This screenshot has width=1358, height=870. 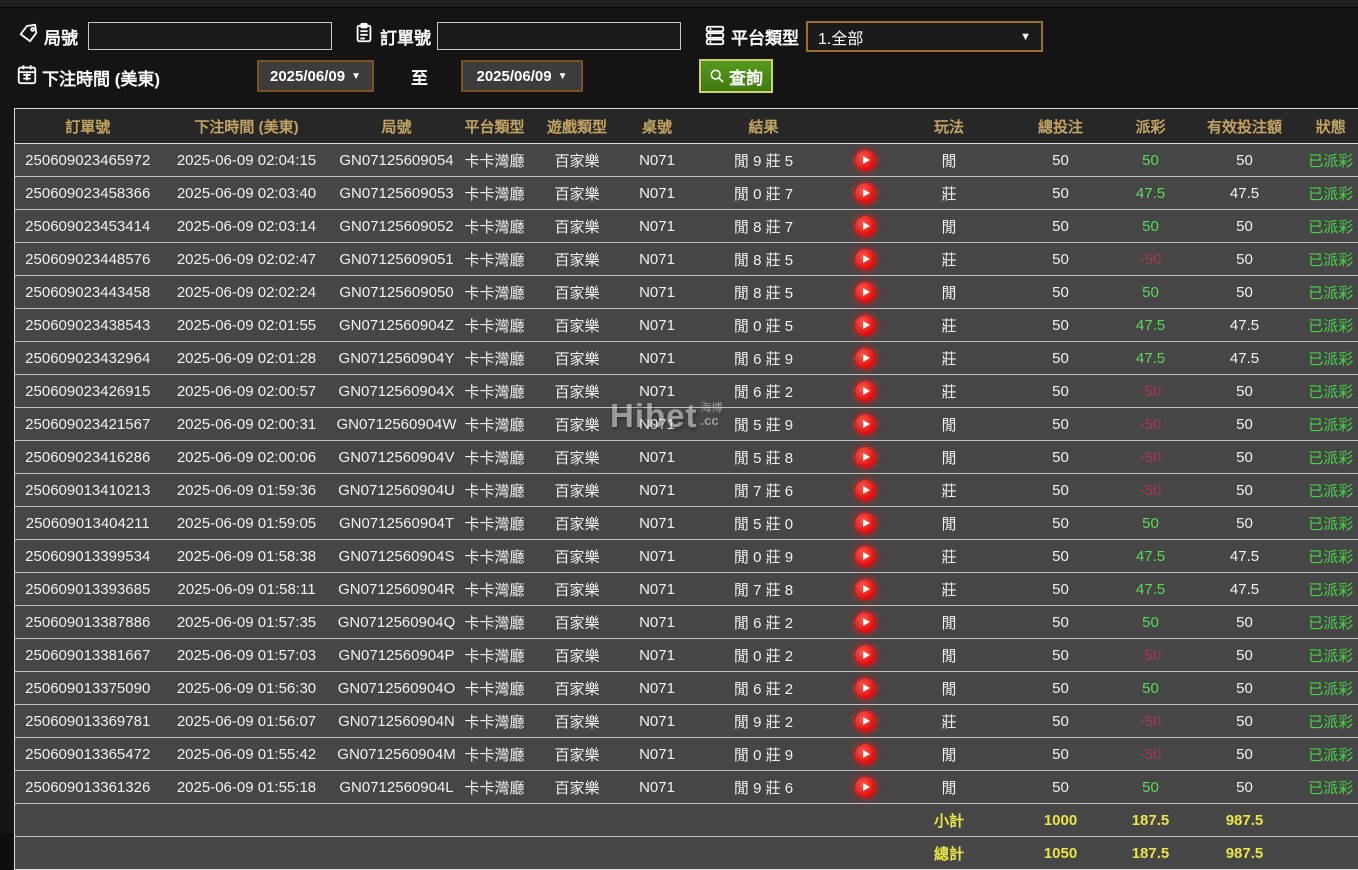 I want to click on cell-bet-time: 2025-06-09 02:03:14, so click(x=247, y=226).